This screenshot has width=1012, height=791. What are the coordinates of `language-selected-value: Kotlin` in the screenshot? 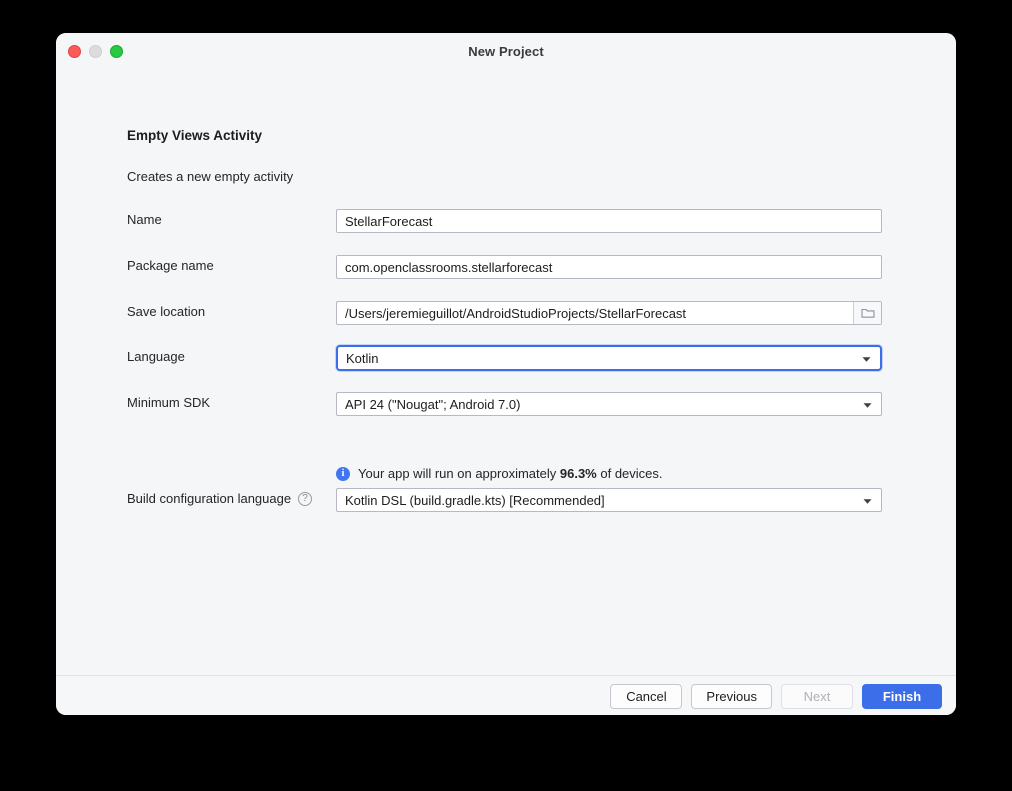 It's located at (362, 358).